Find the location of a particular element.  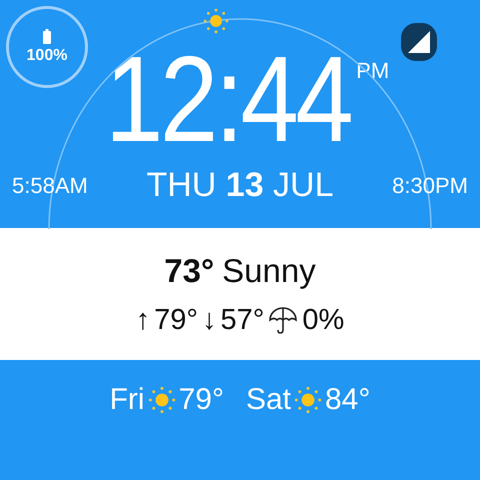

sunrise-time: 5:58AM is located at coordinates (50, 185).